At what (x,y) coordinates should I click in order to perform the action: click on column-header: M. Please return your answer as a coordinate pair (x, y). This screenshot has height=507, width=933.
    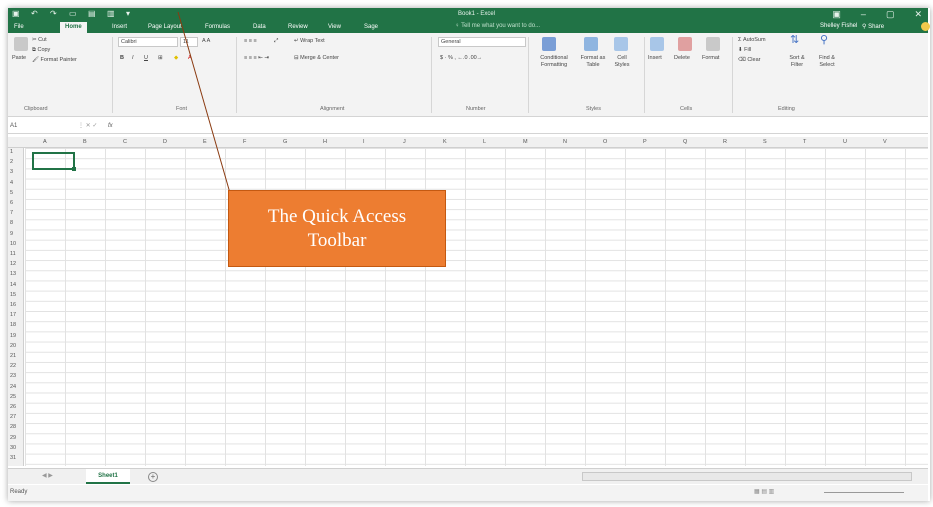
    Looking at the image, I should click on (525, 142).